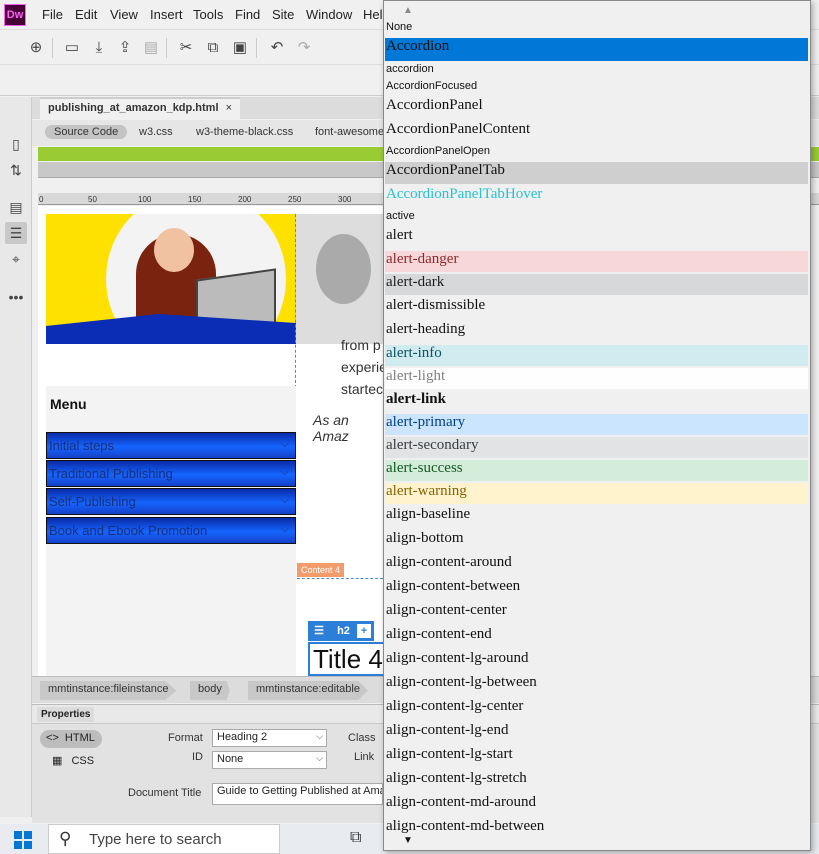 The image size is (819, 854). What do you see at coordinates (329, 14) in the screenshot?
I see `menu-window: Window` at bounding box center [329, 14].